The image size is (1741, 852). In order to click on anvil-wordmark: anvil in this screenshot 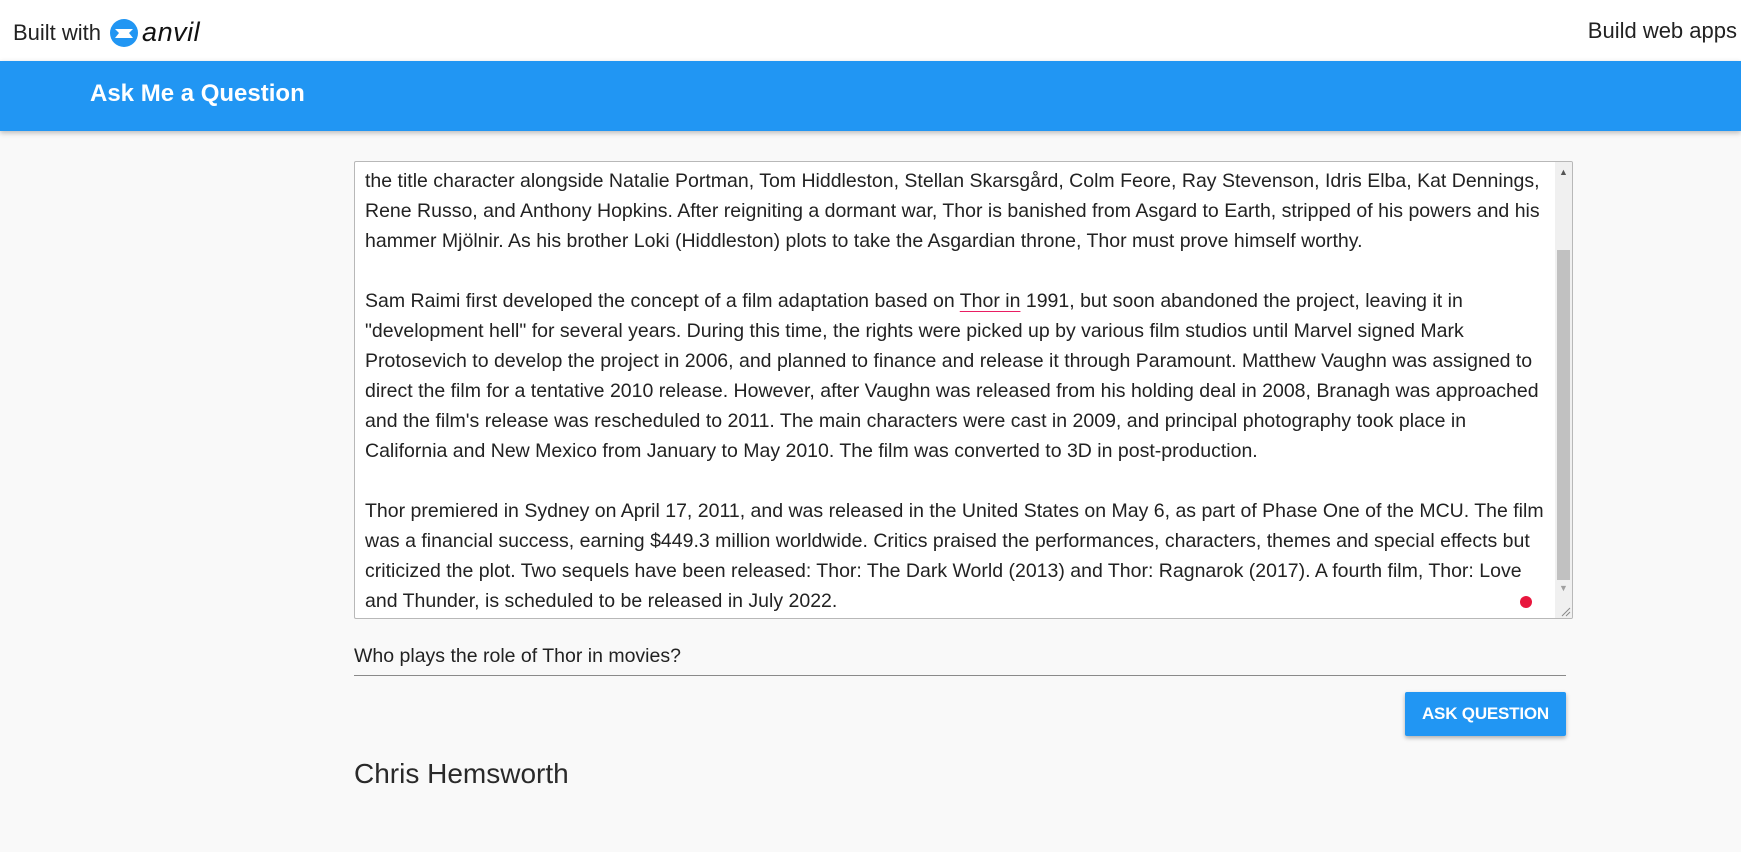, I will do `click(171, 32)`.